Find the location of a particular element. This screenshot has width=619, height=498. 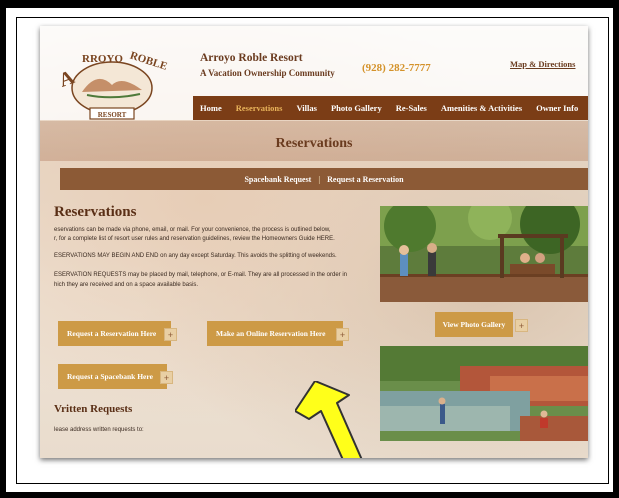

banner-title: Reservations is located at coordinates (314, 143).